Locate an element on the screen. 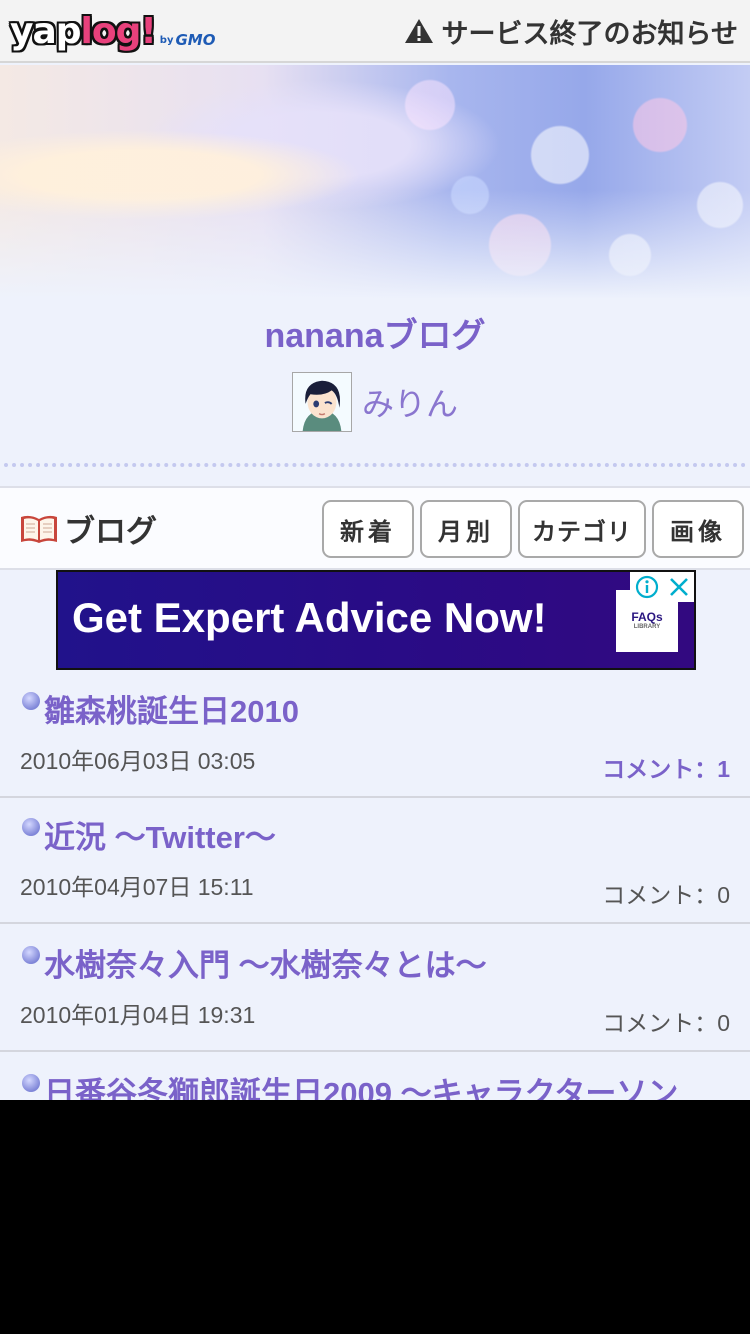  entry-date: 2010年06月03日 03:05 is located at coordinates (138, 761).